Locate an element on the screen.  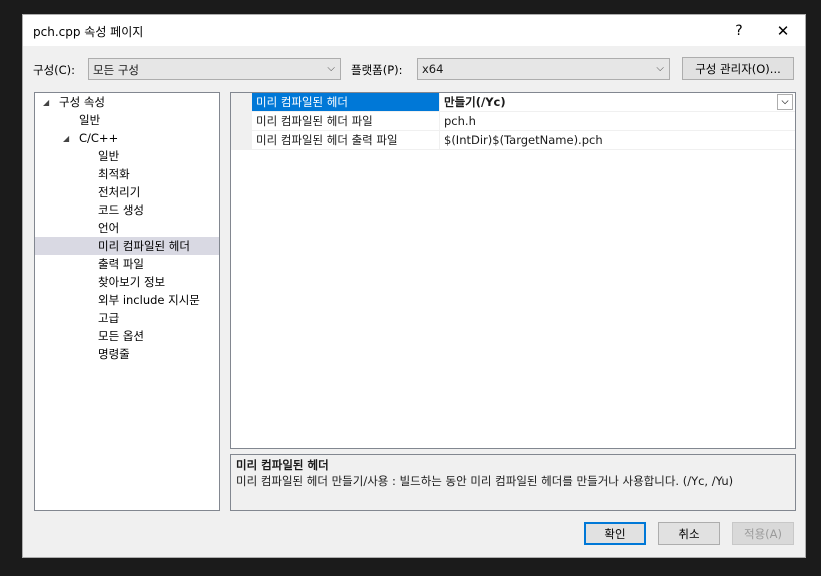
cancel-button: 취소 is located at coordinates (689, 533).